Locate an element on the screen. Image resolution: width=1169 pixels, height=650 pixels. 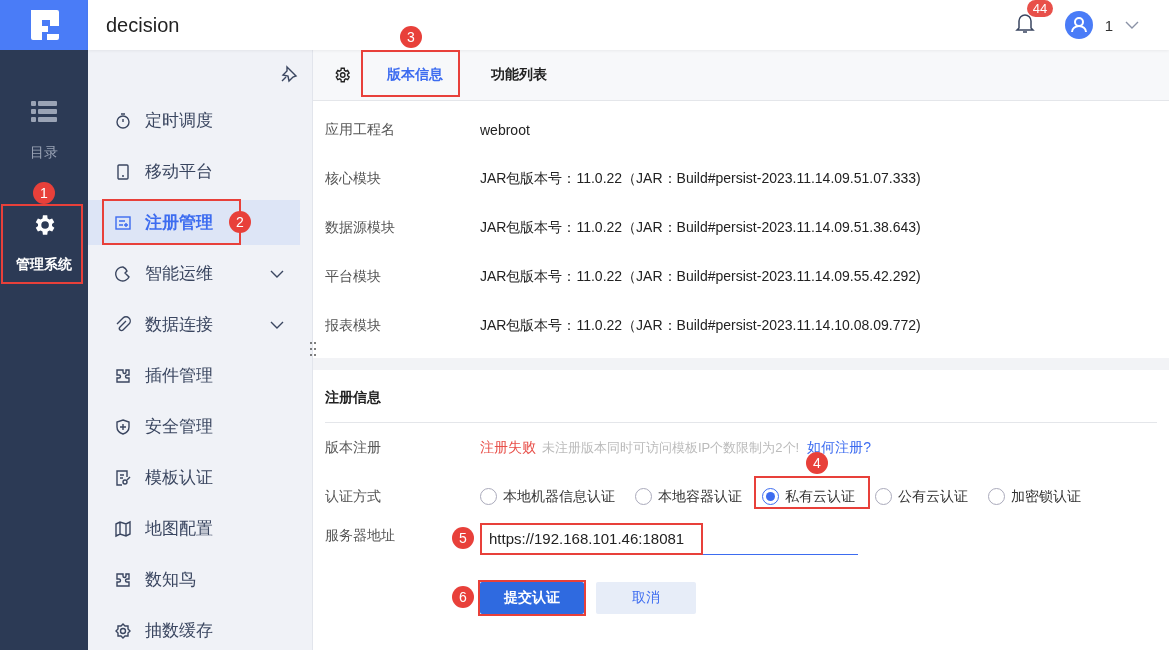
rail-item: 目录 is located at coordinates (44, 131).